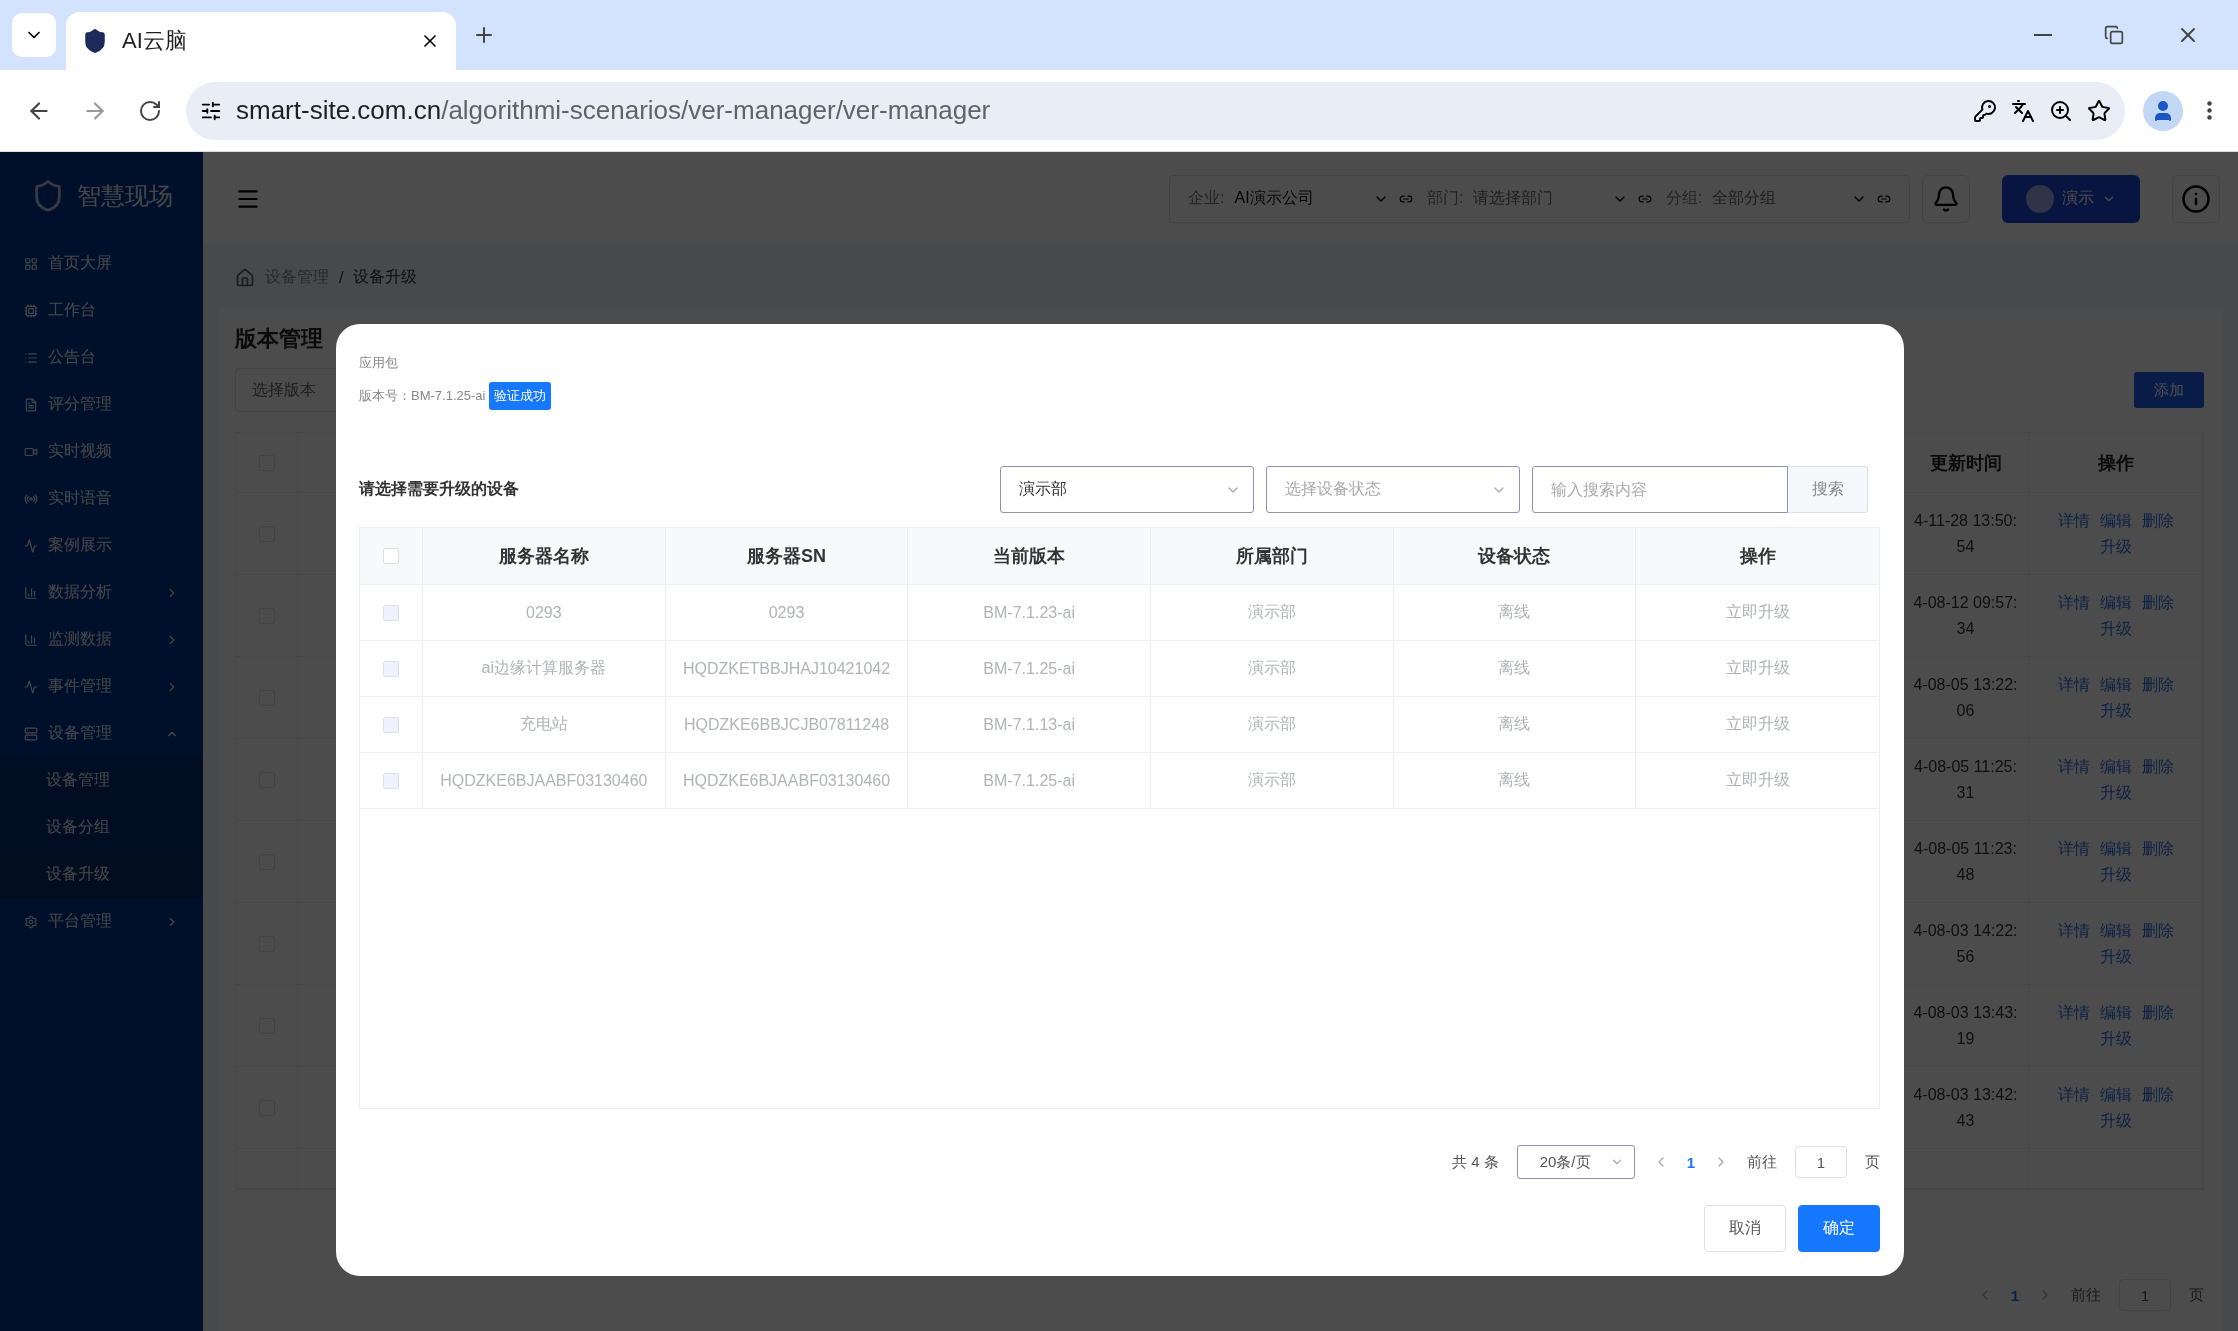  I want to click on table-cell: BM-7.1.25-ai, so click(1029, 668).